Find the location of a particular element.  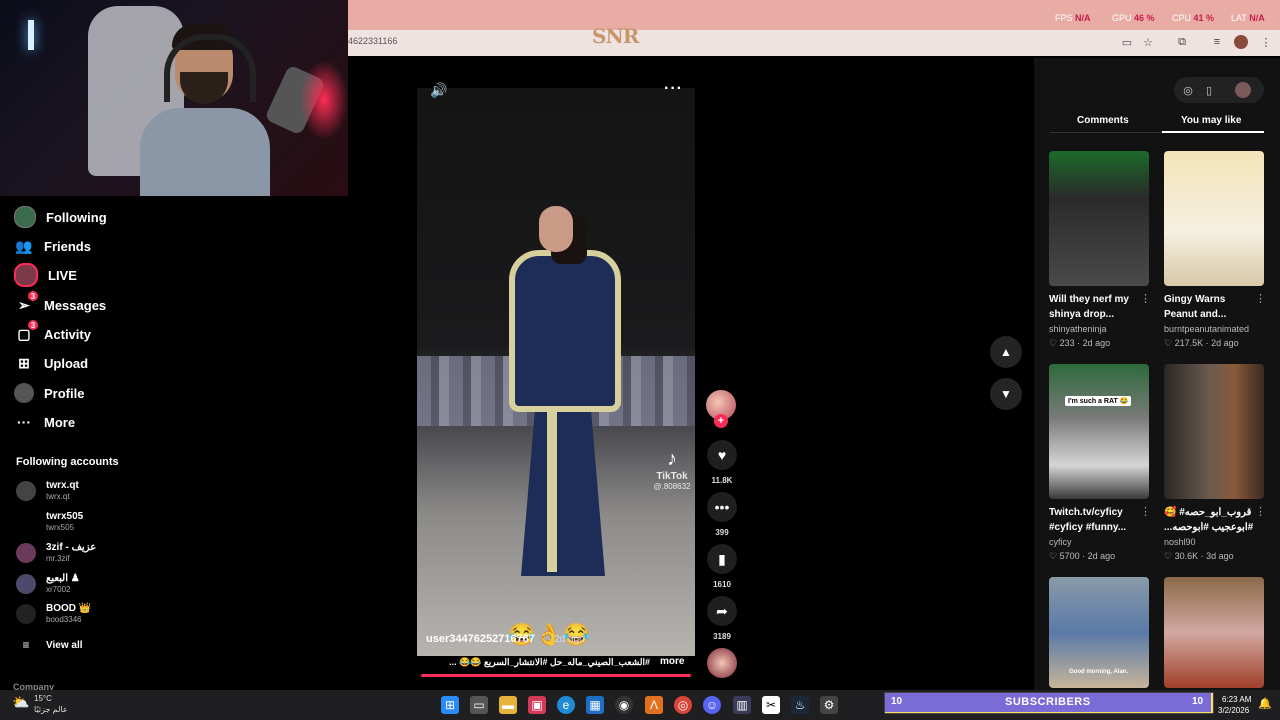

edge-browser-icon: e is located at coordinates (566, 705).